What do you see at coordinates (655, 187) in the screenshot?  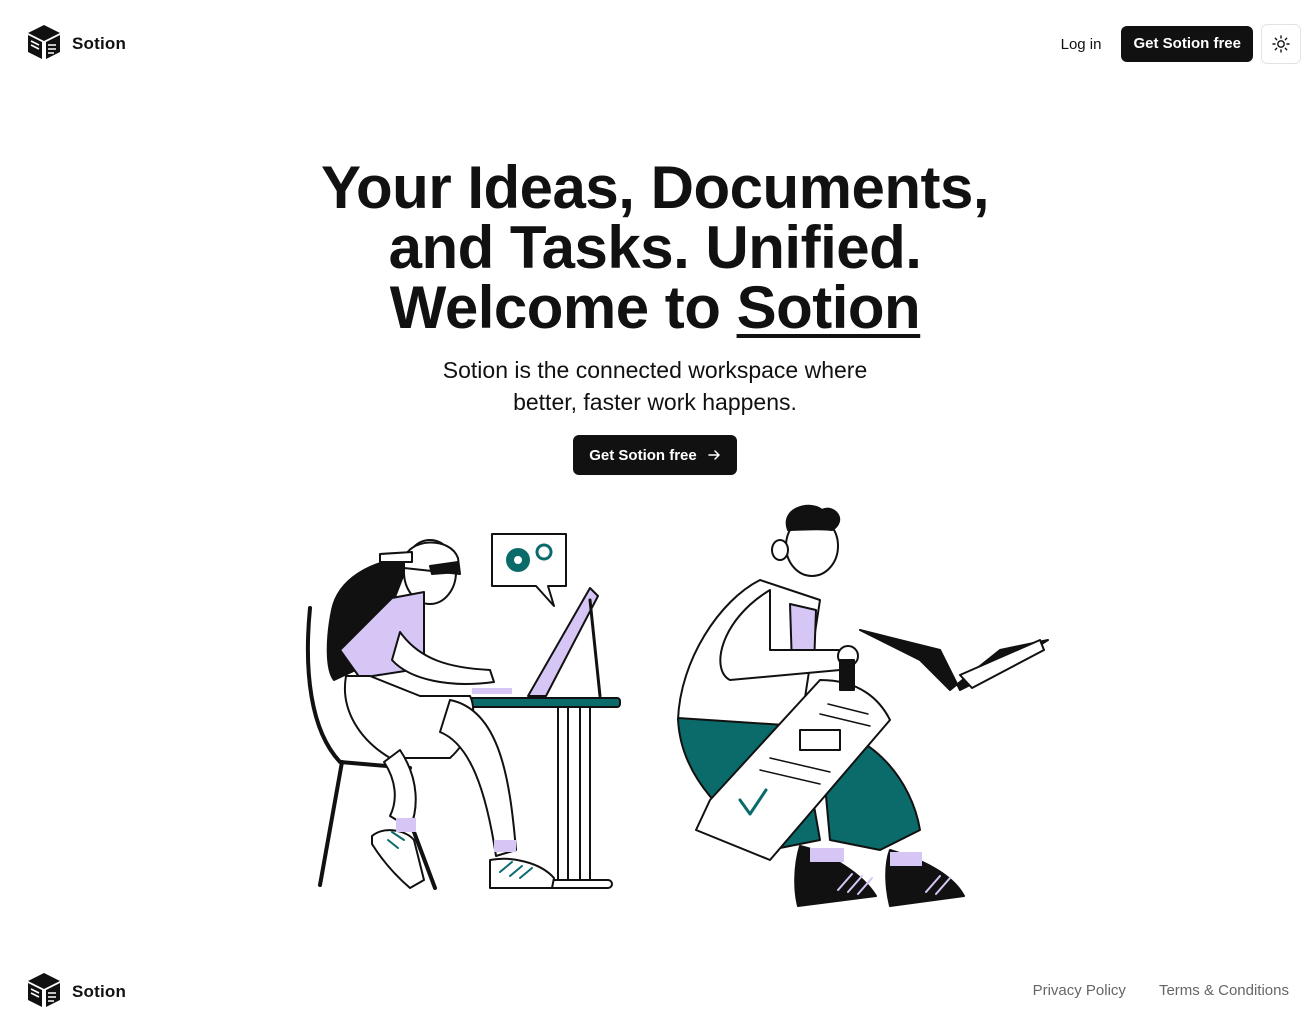 I see `hero-title-line-1: Your Ideas, Documents,` at bounding box center [655, 187].